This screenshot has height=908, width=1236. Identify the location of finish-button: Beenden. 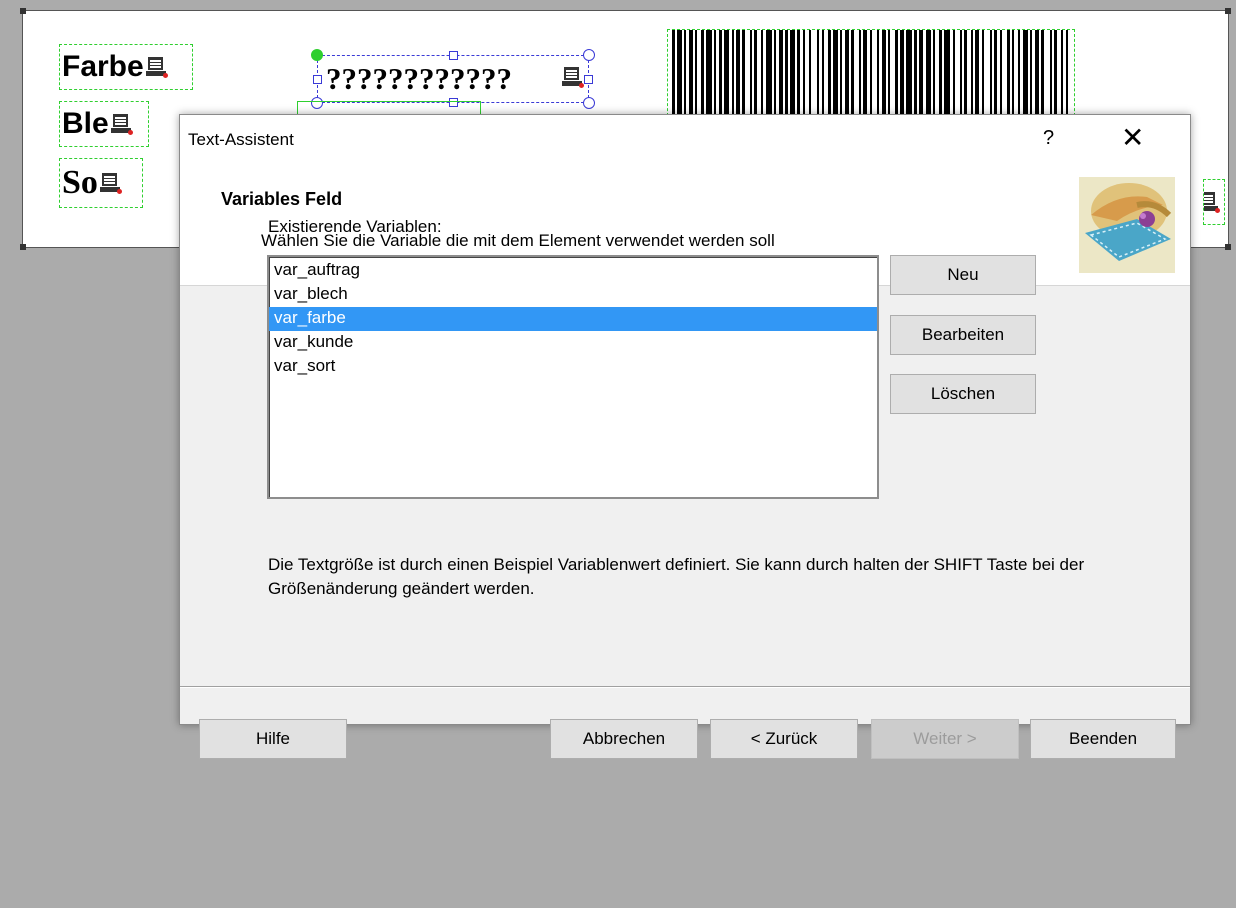
(1103, 739).